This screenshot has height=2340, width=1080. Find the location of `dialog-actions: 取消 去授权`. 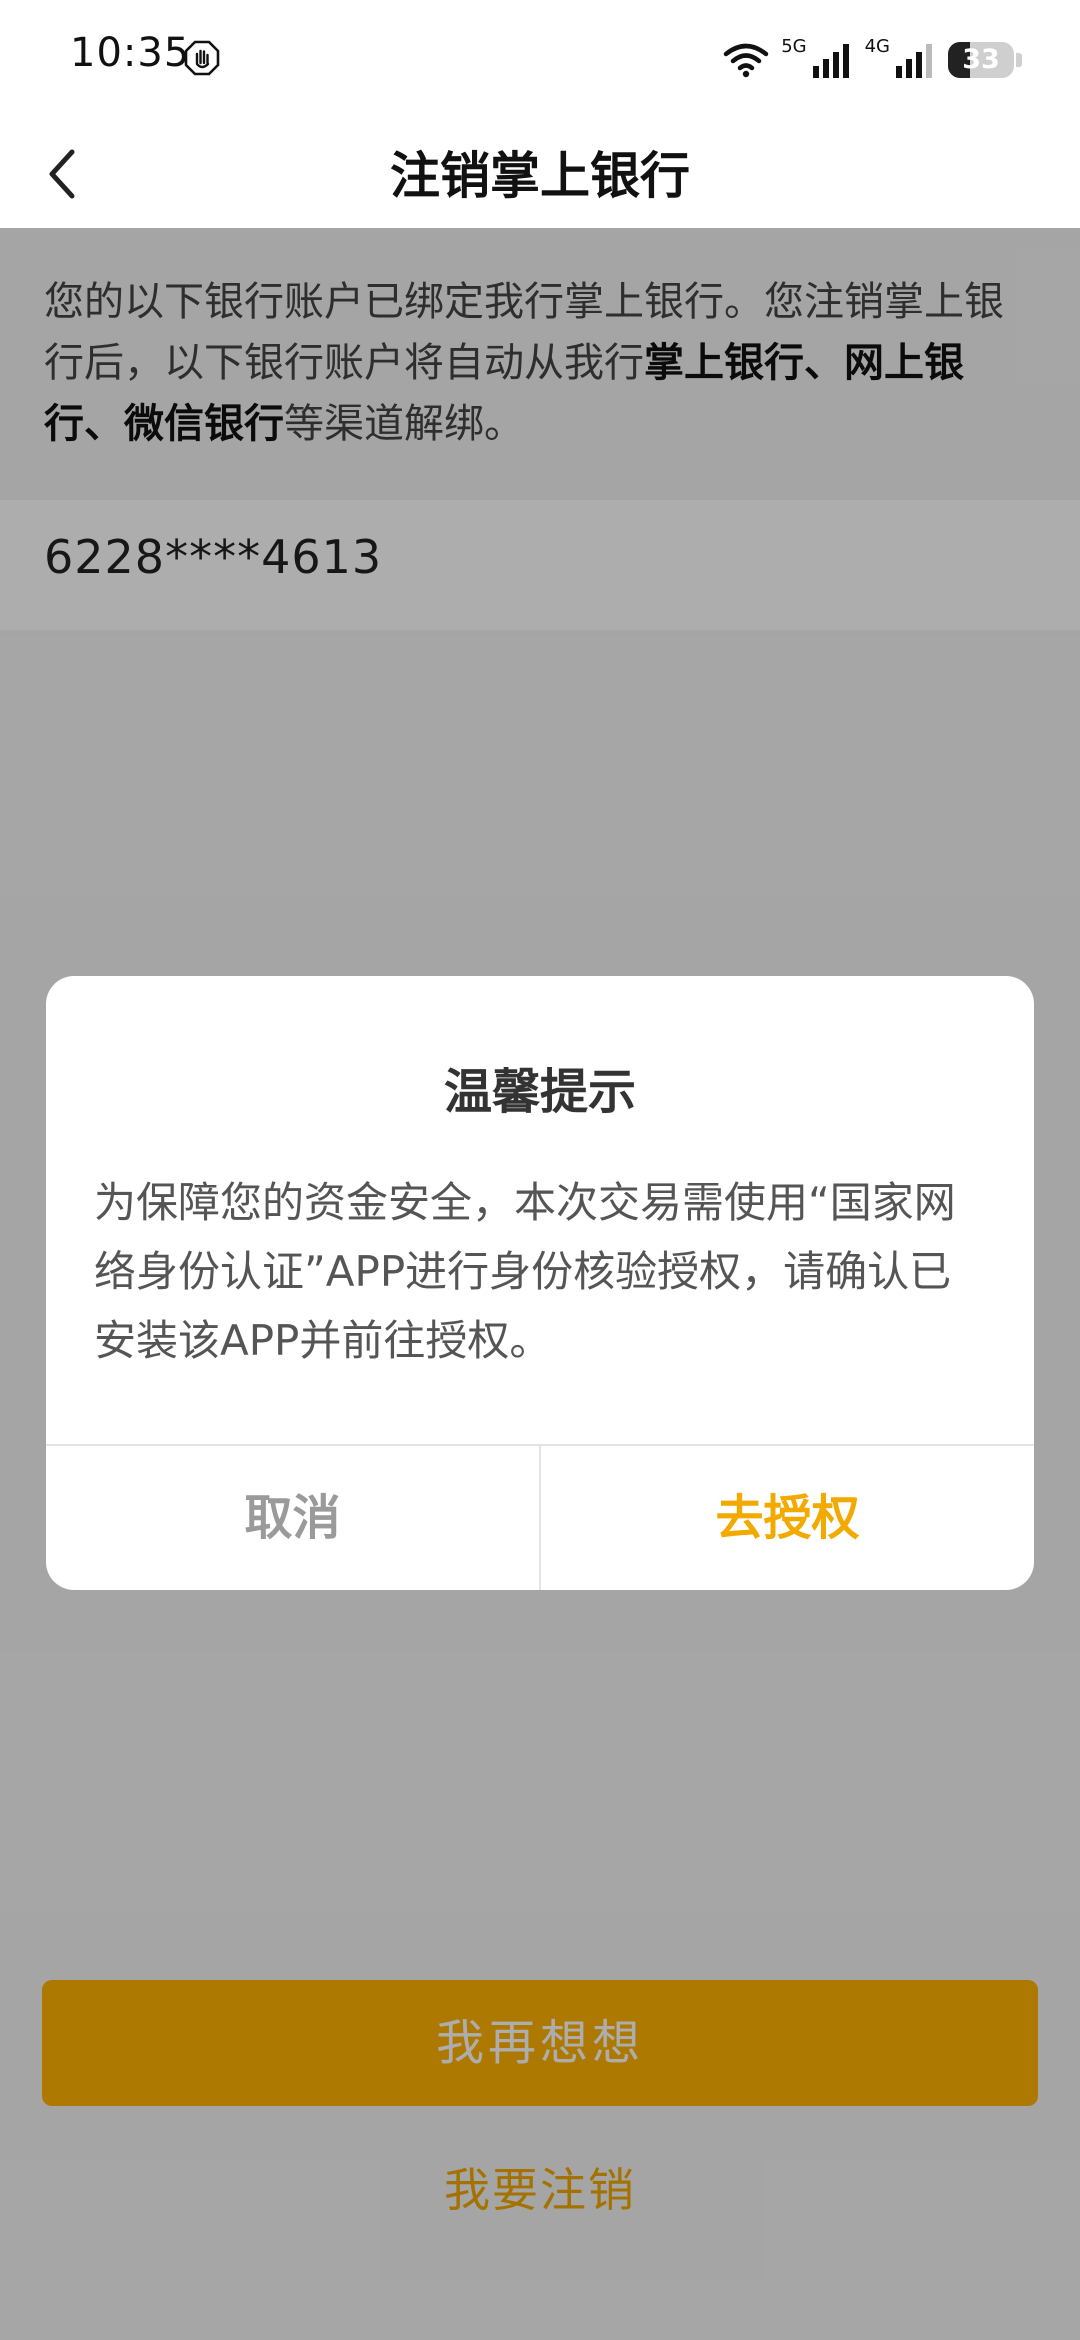

dialog-actions: 取消 去授权 is located at coordinates (540, 1517).